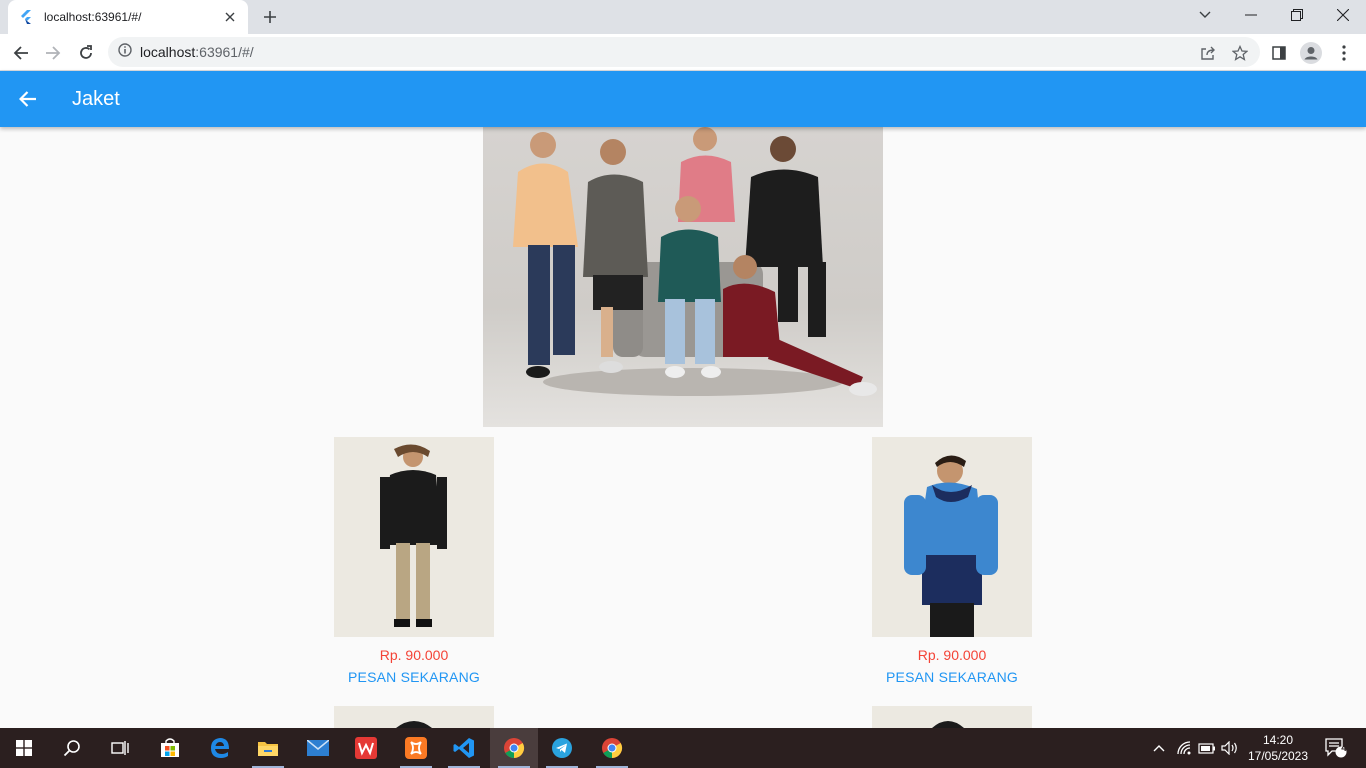 The height and width of the screenshot is (768, 1366). I want to click on page-title: Jaket, so click(96, 98).